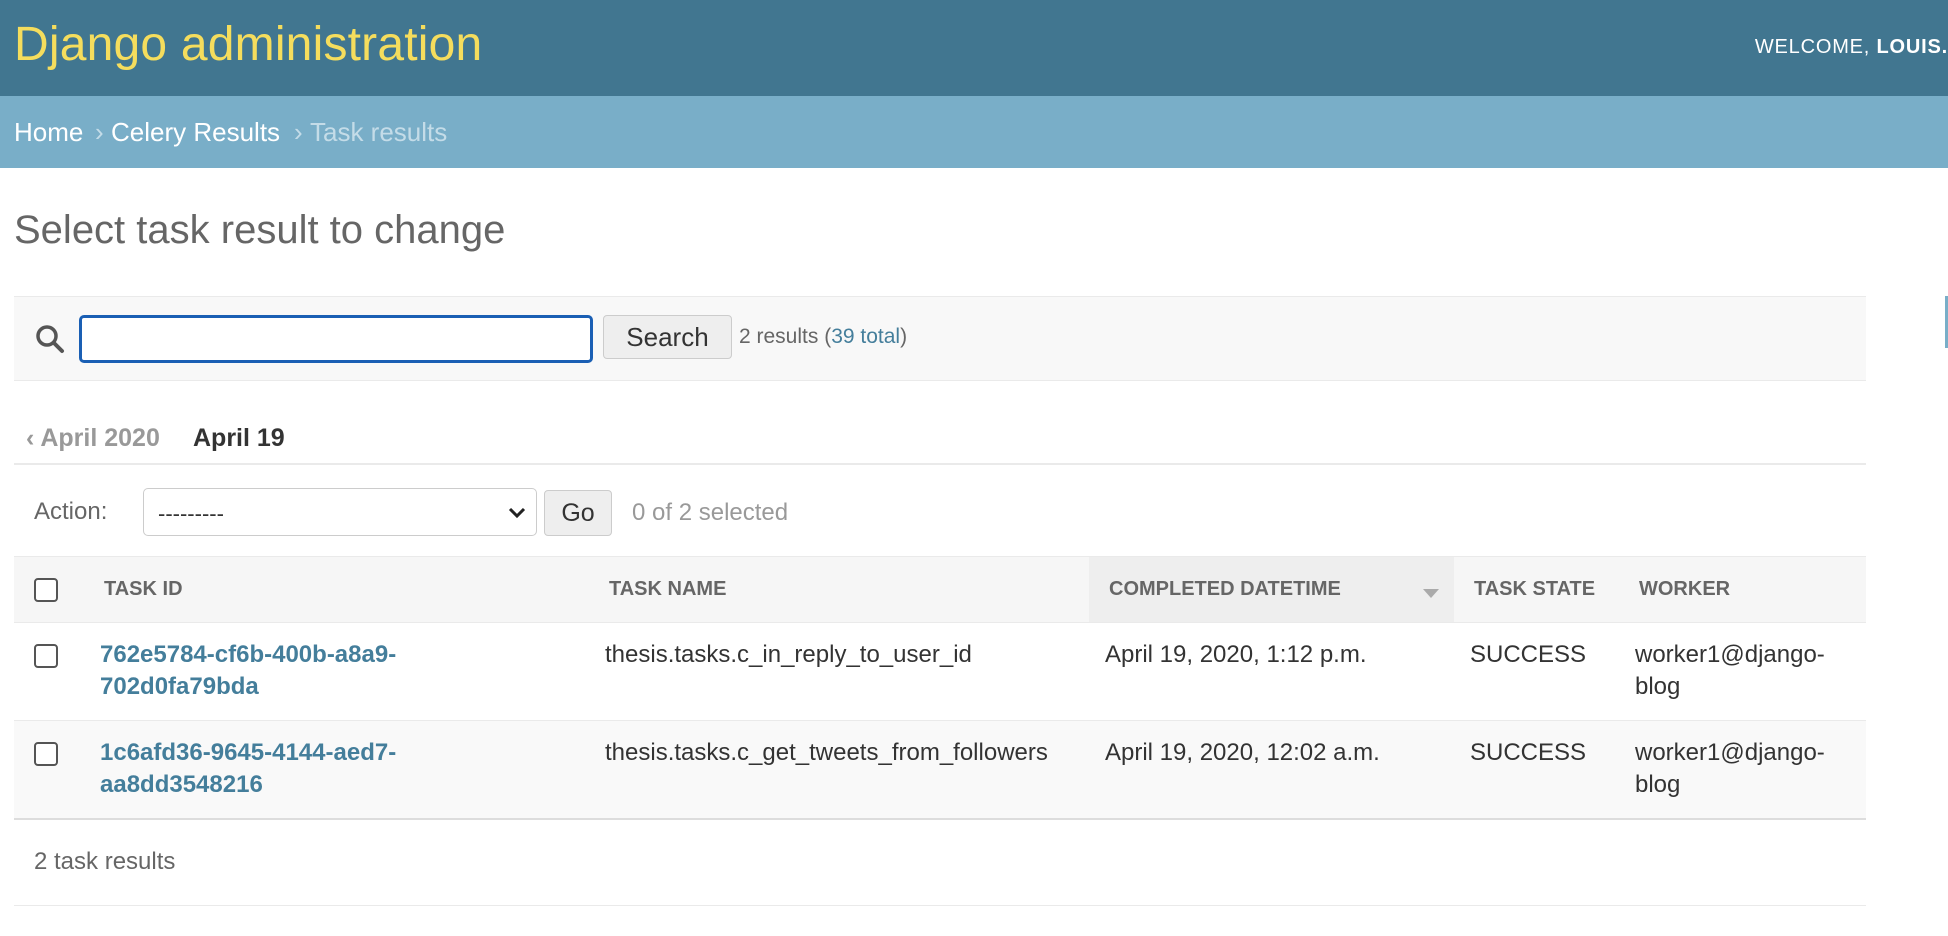 Image resolution: width=1948 pixels, height=936 pixels. What do you see at coordinates (839, 671) in the screenshot?
I see `task-name-cell: thesis.tasks.c_in_reply_to_user_id` at bounding box center [839, 671].